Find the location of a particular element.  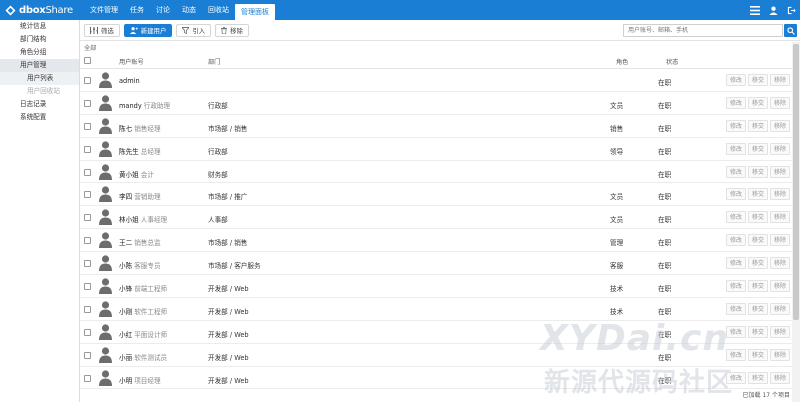

sidebar-item-system-config: 系统配置 is located at coordinates (39, 117).